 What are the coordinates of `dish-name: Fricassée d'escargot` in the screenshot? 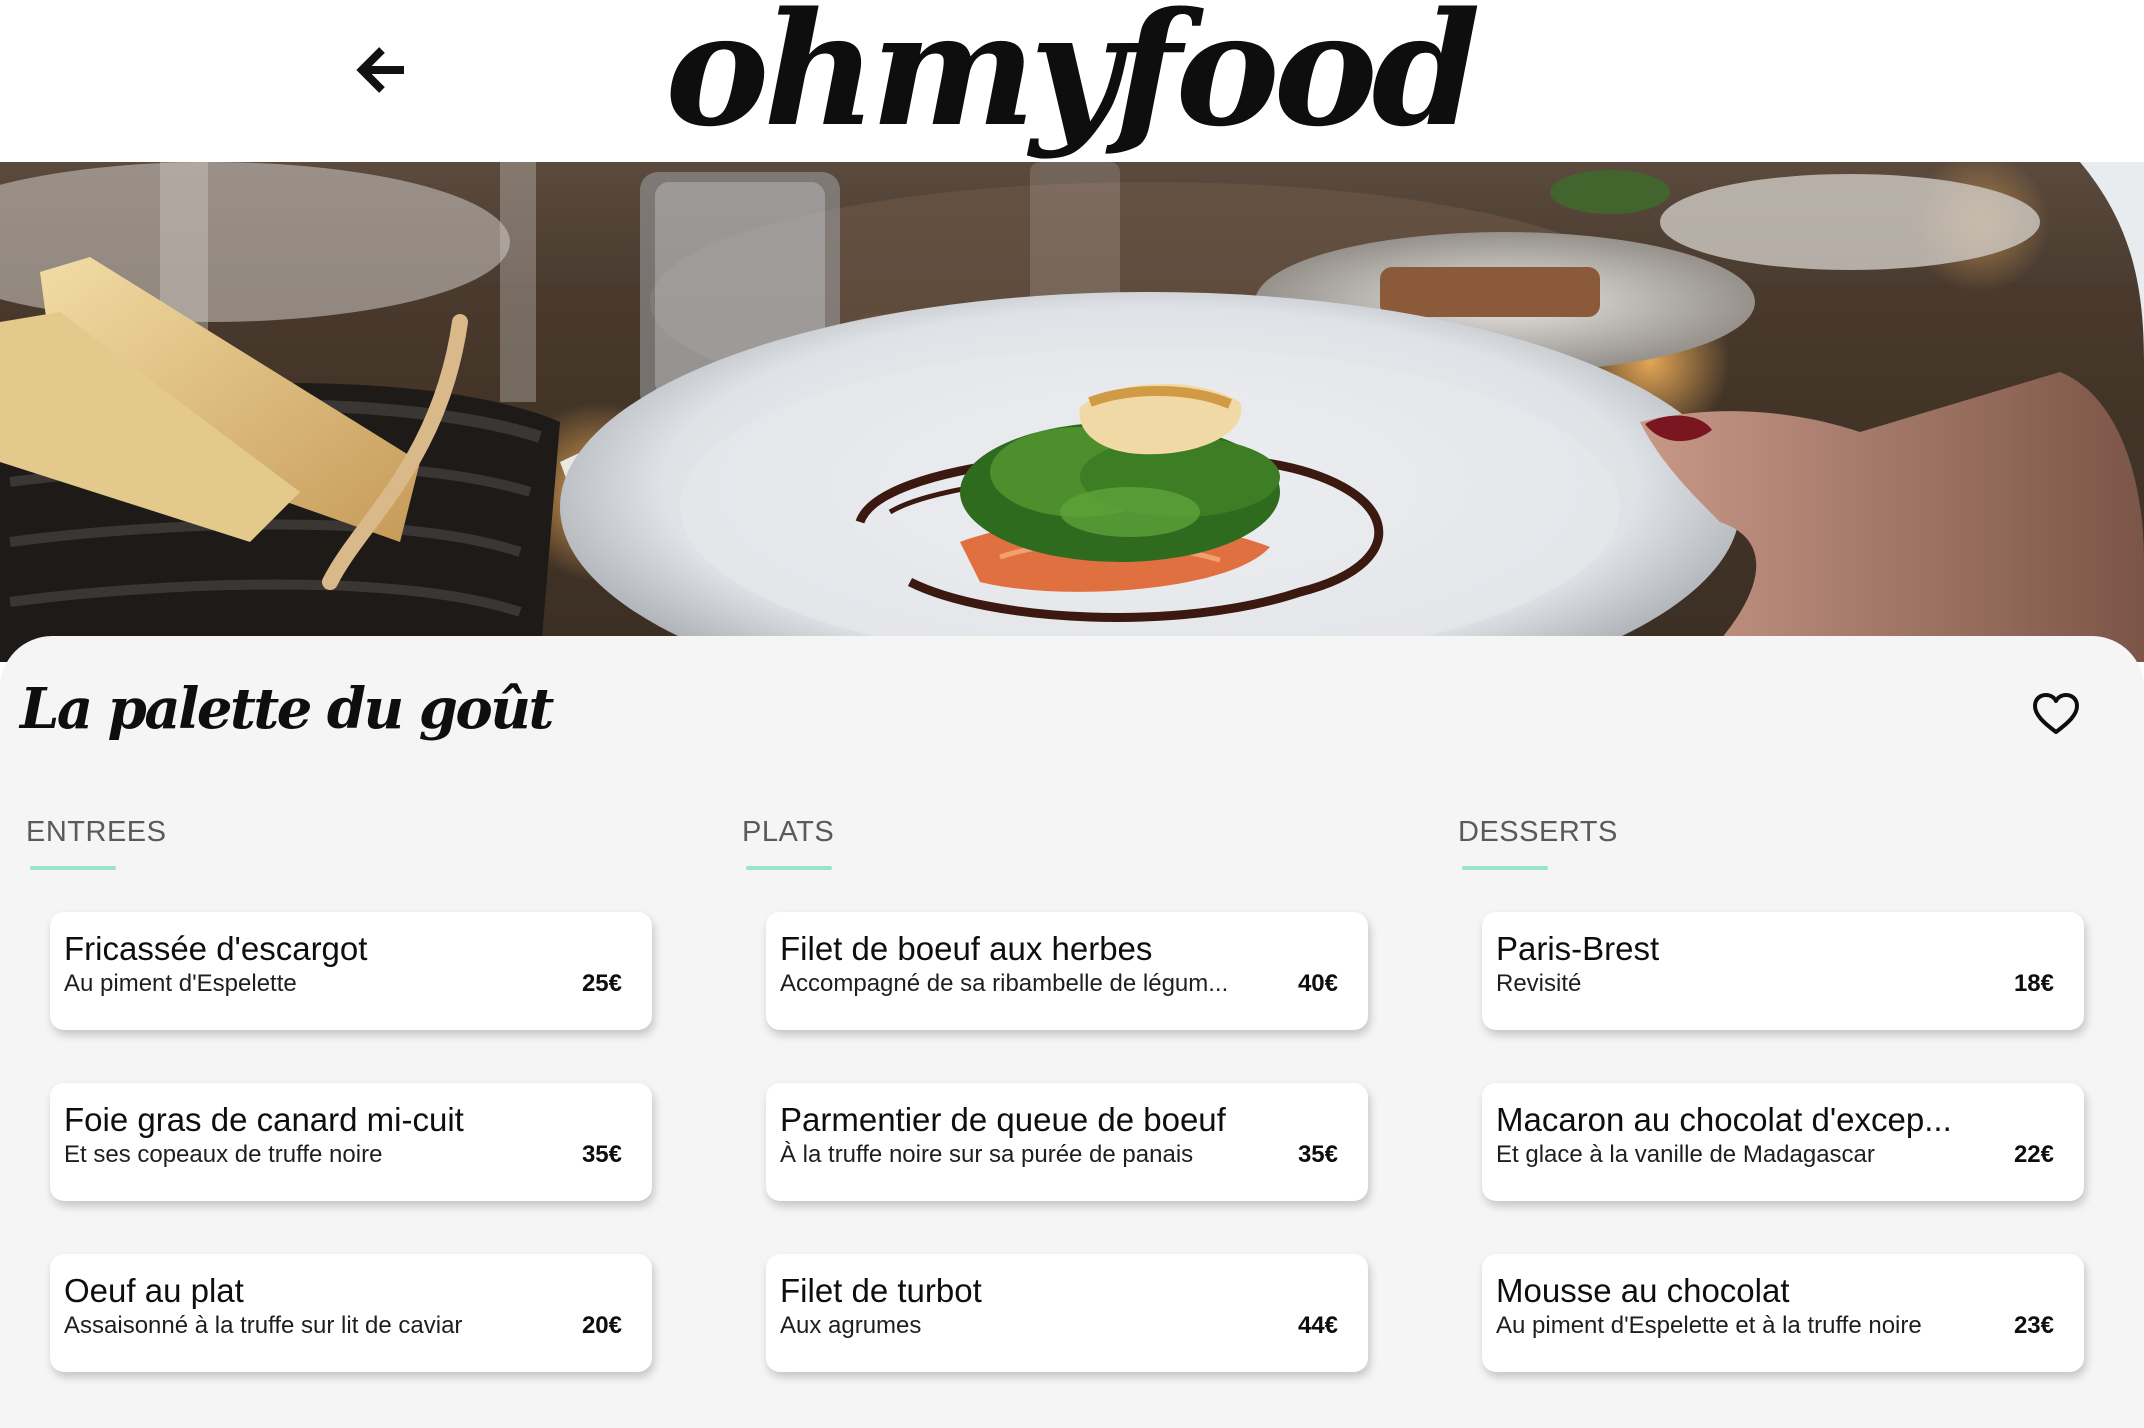 It's located at (216, 948).